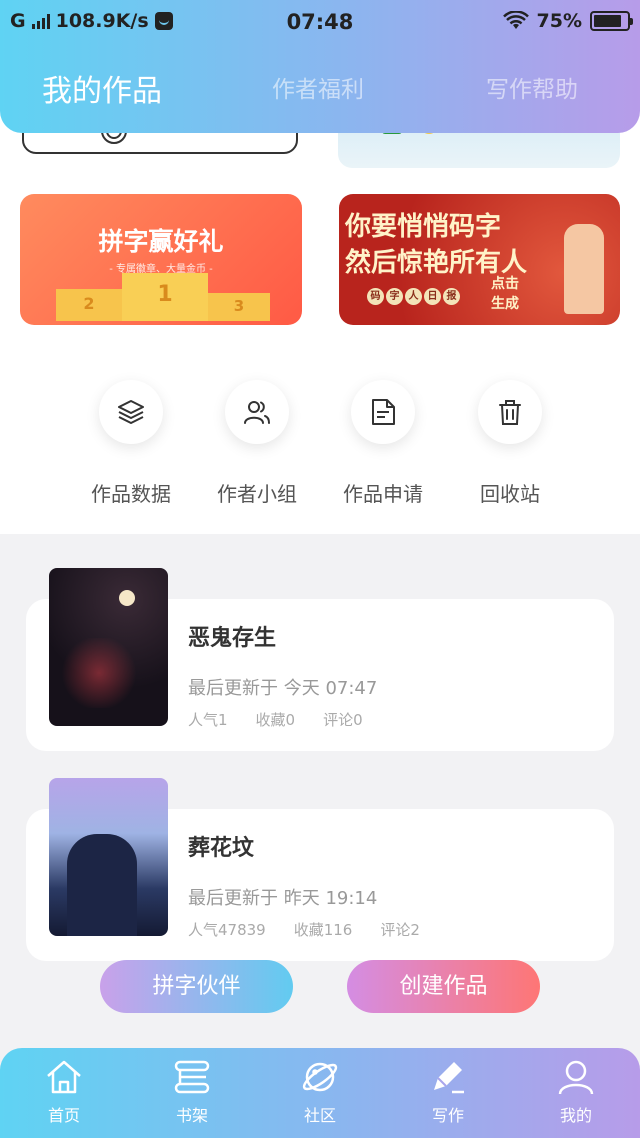 This screenshot has width=640, height=1138. Describe the element at coordinates (576, 1077) in the screenshot. I see `profile-icon` at that location.